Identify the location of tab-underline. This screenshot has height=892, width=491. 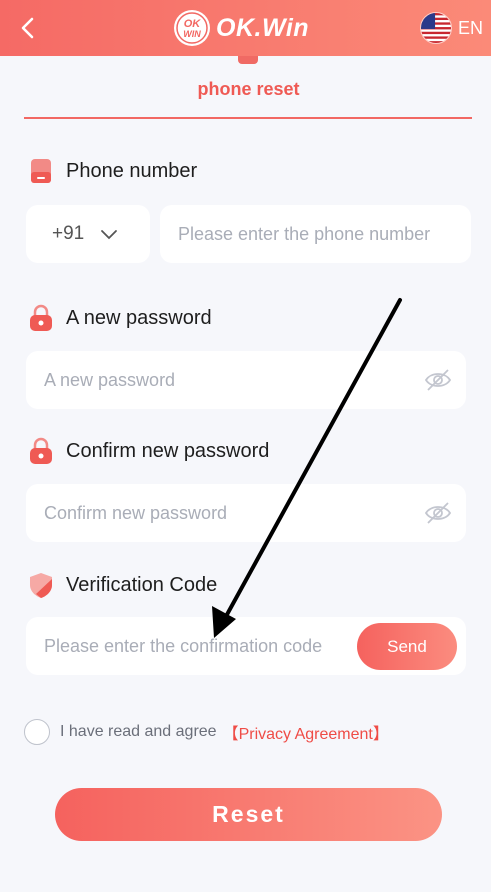
(248, 118).